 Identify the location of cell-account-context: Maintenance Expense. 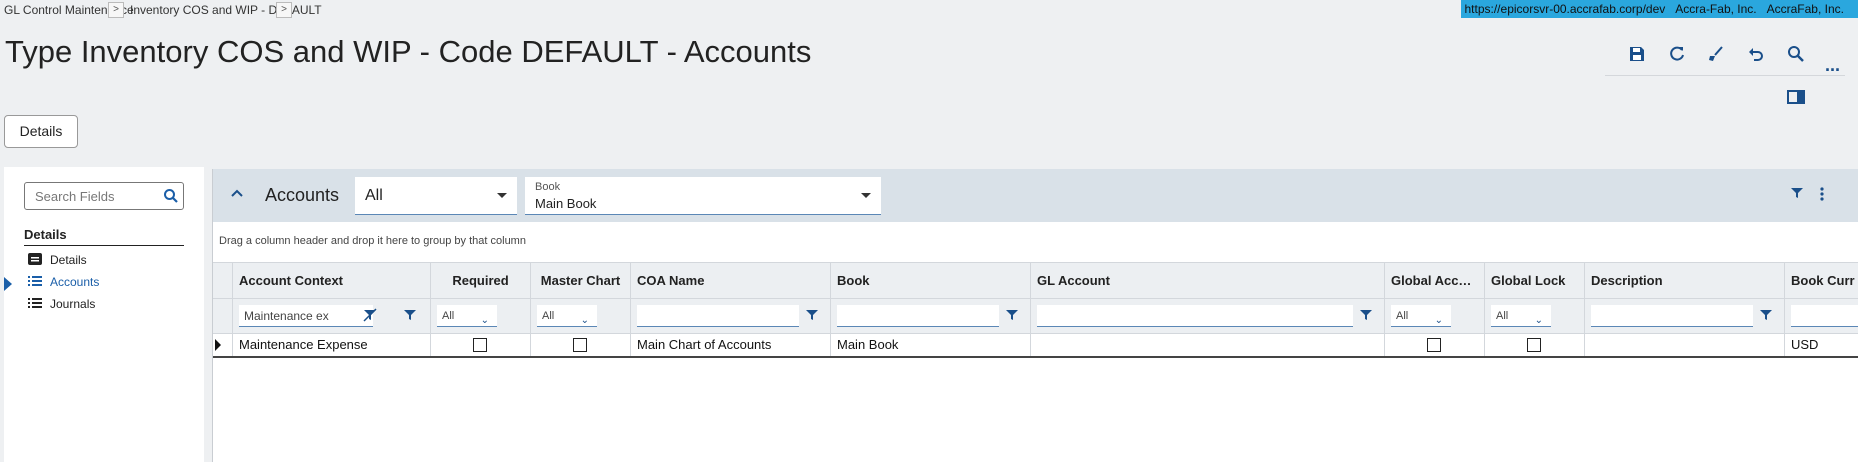
(332, 345).